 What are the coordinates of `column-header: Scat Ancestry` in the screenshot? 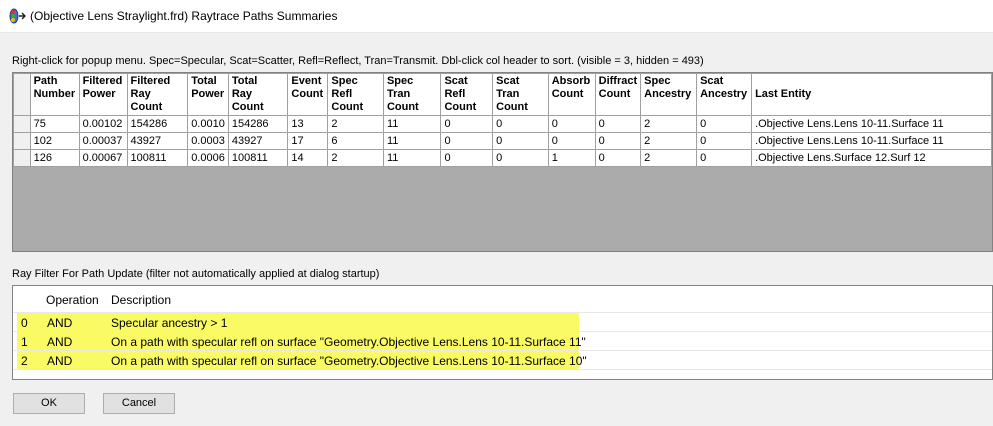 It's located at (724, 94).